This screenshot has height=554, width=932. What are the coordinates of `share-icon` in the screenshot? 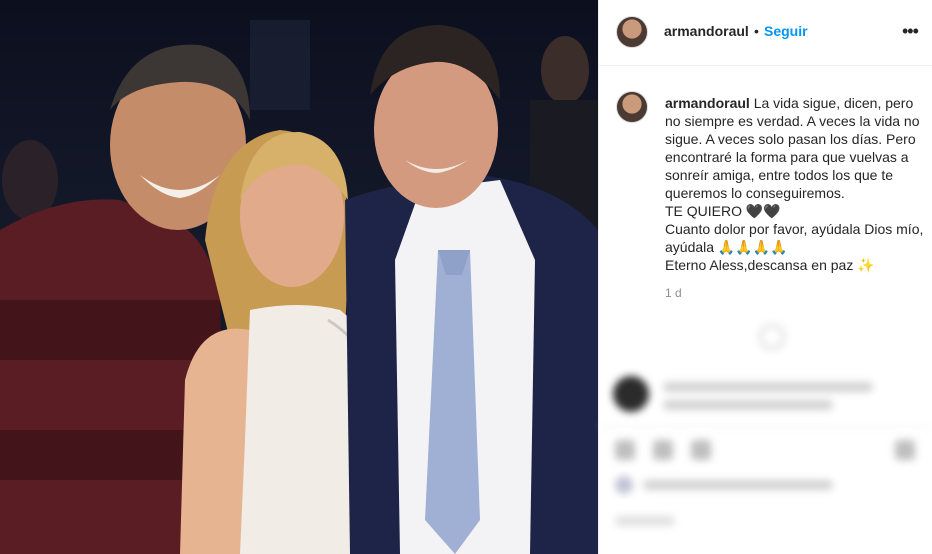 It's located at (701, 450).